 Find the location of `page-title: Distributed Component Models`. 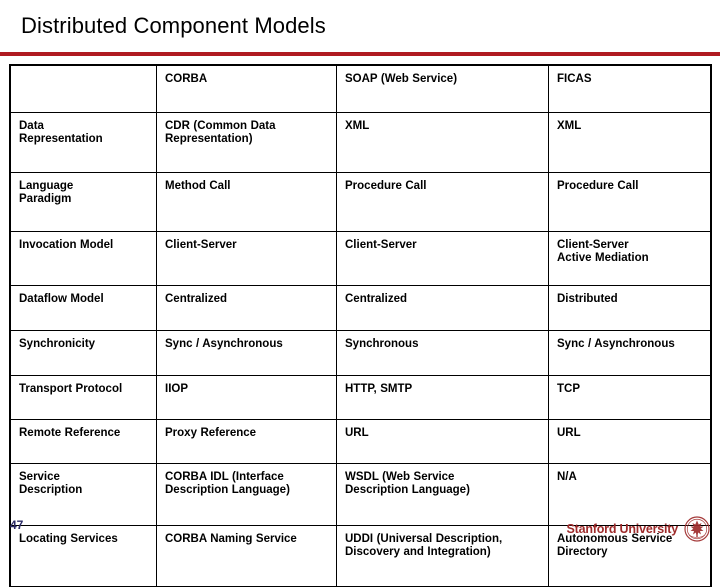

page-title: Distributed Component Models is located at coordinates (173, 25).